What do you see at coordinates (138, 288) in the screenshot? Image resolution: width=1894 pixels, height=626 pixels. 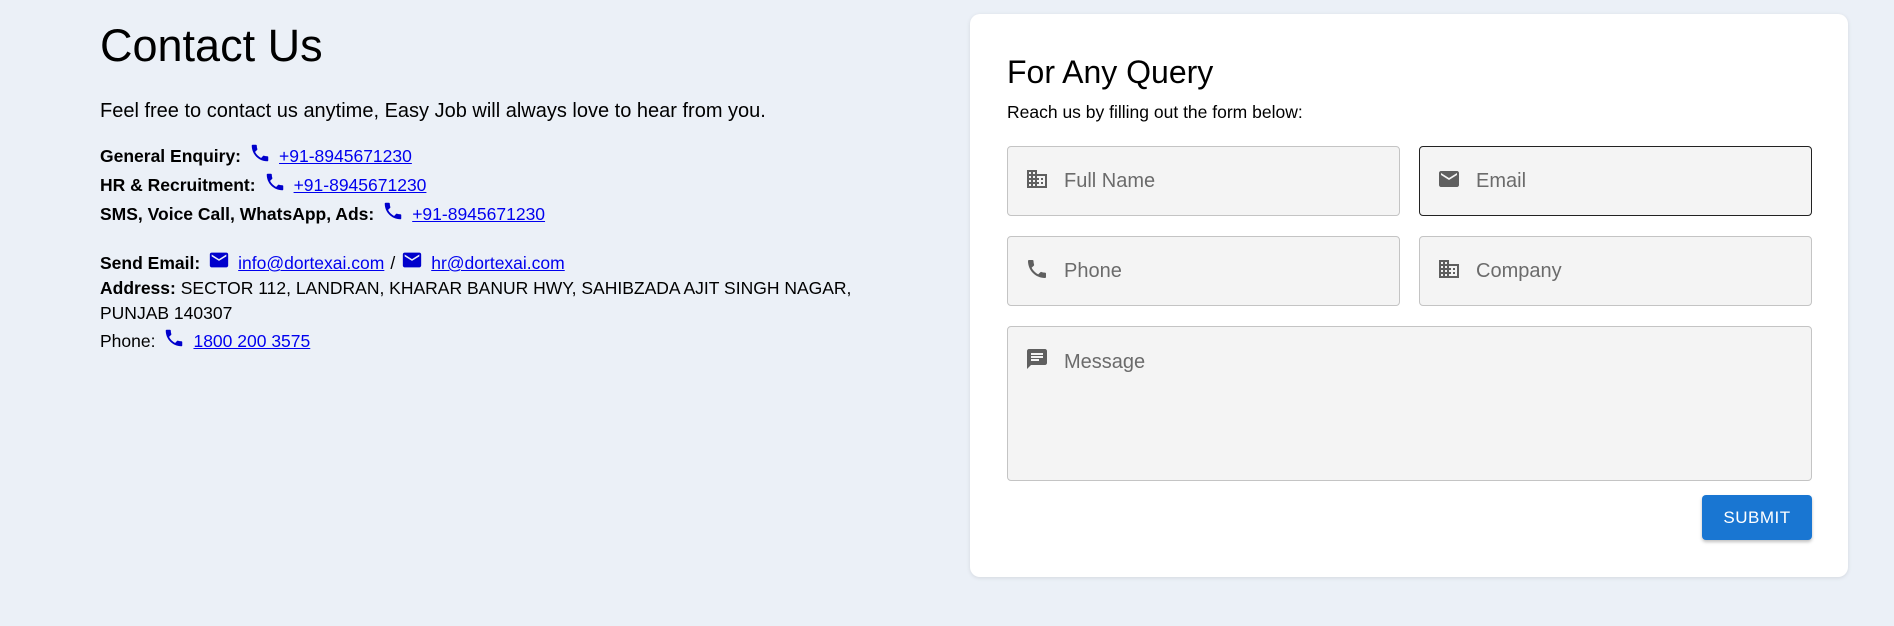 I see `address-label: Address:` at bounding box center [138, 288].